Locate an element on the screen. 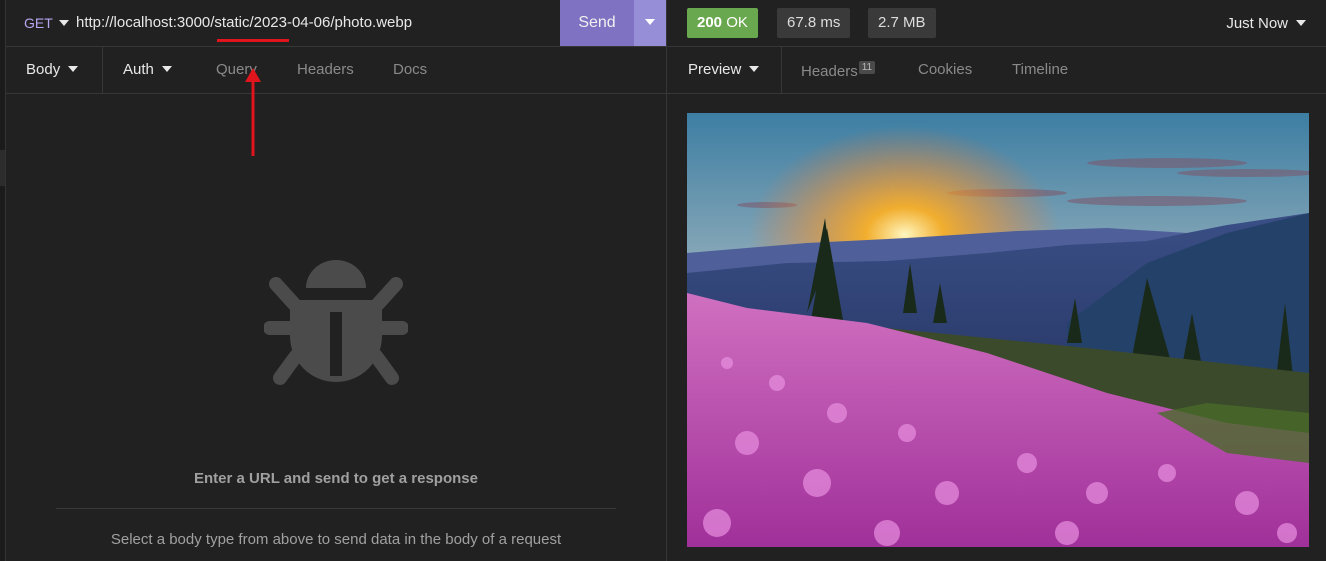 The image size is (1326, 561). tab-label: Auth is located at coordinates (138, 69).